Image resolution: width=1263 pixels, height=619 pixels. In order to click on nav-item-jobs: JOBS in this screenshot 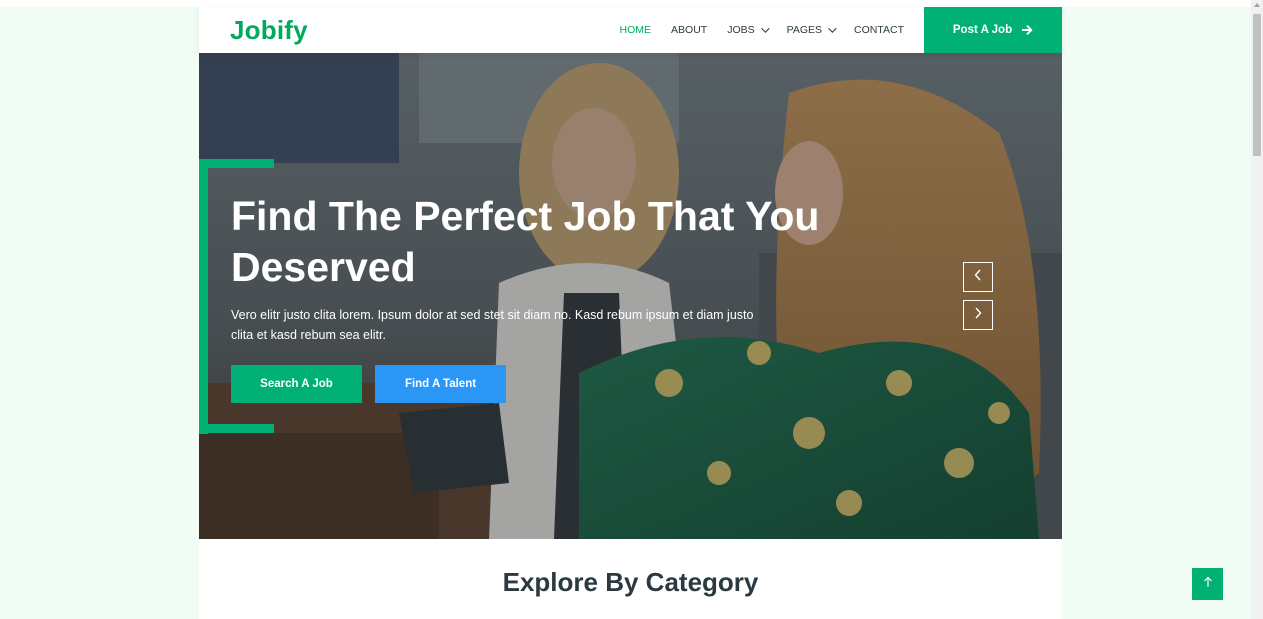, I will do `click(748, 30)`.